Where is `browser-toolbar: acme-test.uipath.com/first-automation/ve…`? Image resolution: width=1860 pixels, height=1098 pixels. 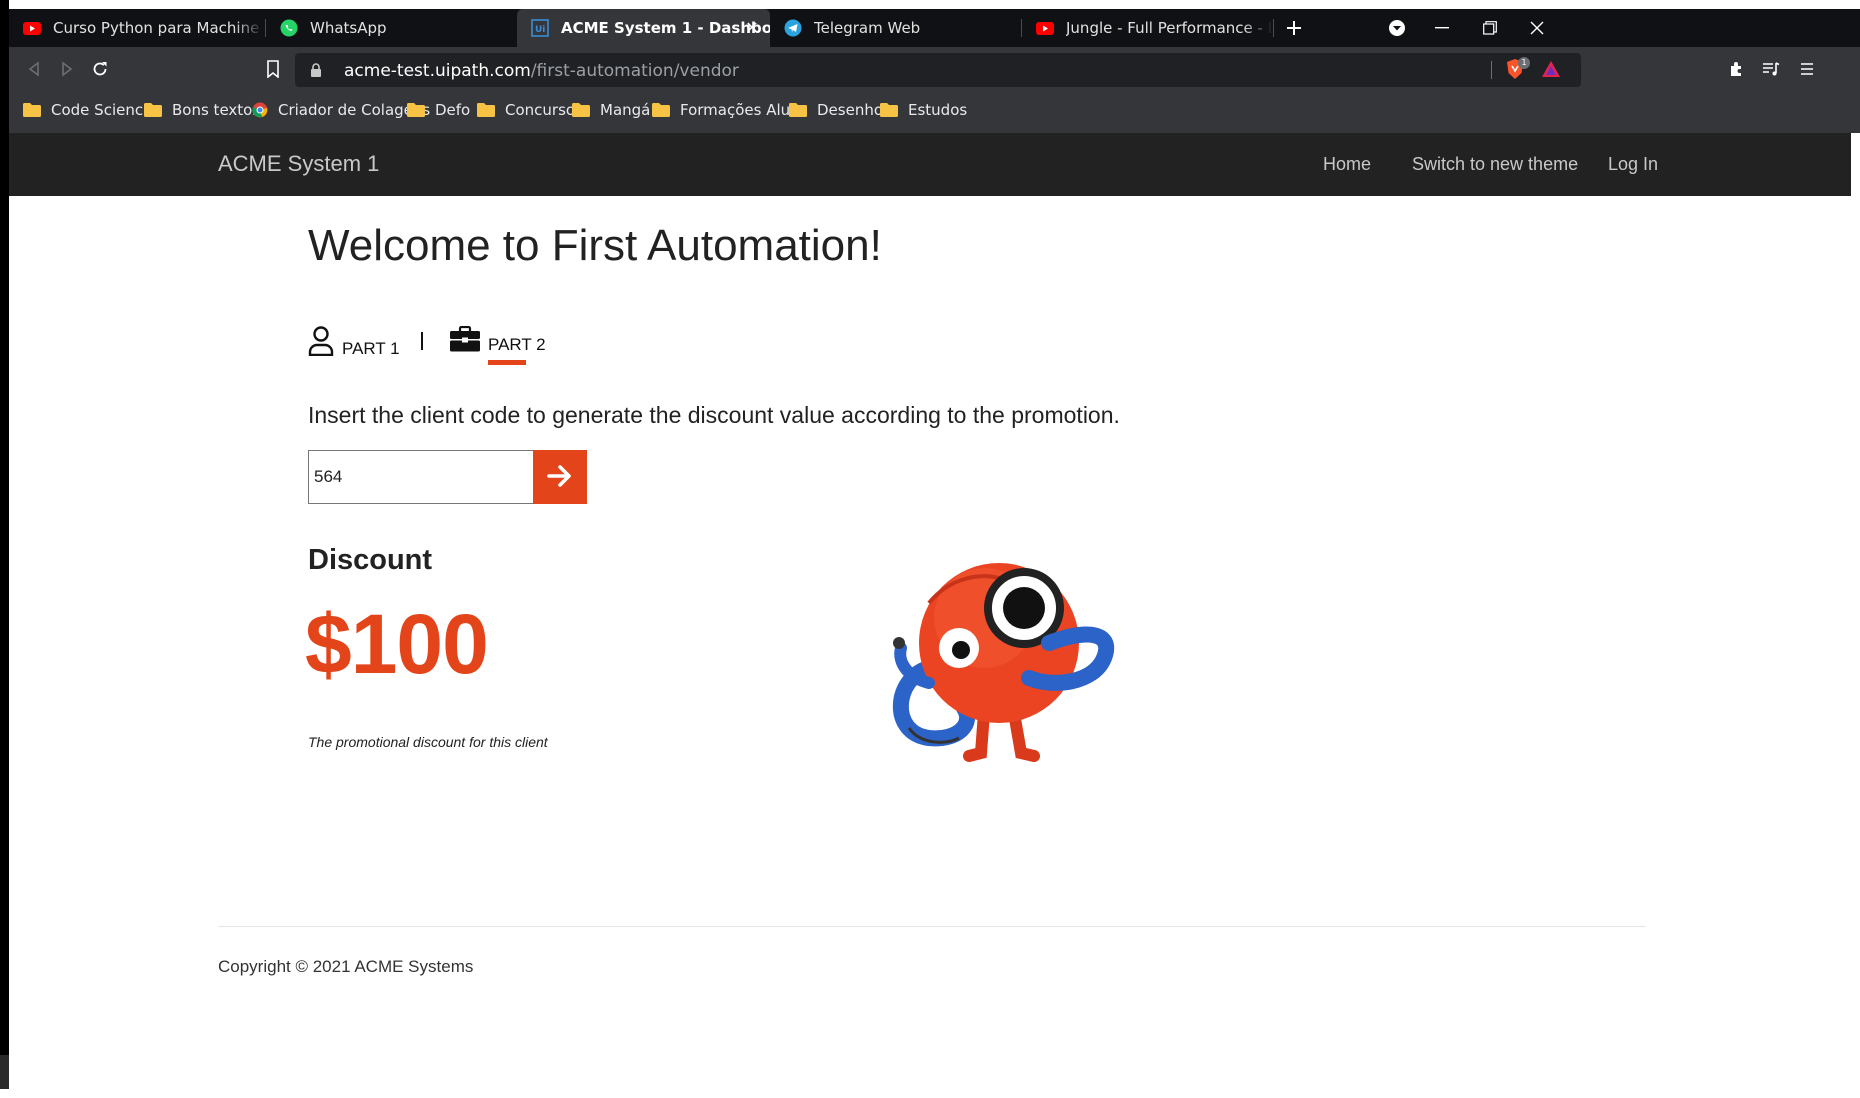
browser-toolbar: acme-test.uipath.com/first-automation/ve… is located at coordinates (934, 69).